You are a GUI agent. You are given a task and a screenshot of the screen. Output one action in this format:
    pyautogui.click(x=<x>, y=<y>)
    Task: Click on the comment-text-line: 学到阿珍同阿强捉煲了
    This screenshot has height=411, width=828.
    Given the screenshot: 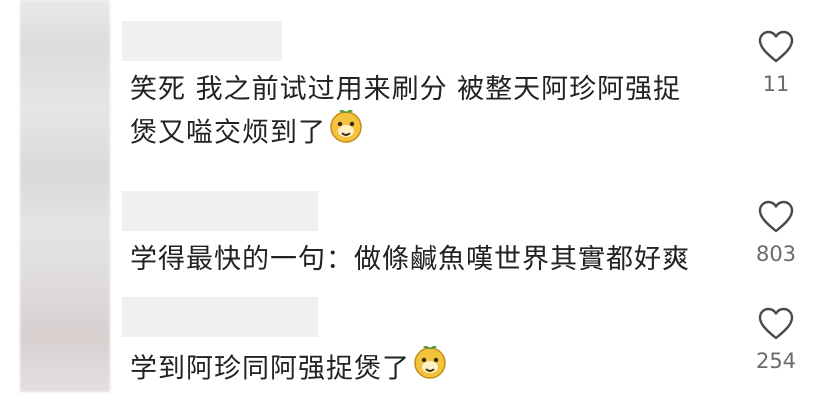 What is the action you would take?
    pyautogui.click(x=426, y=368)
    